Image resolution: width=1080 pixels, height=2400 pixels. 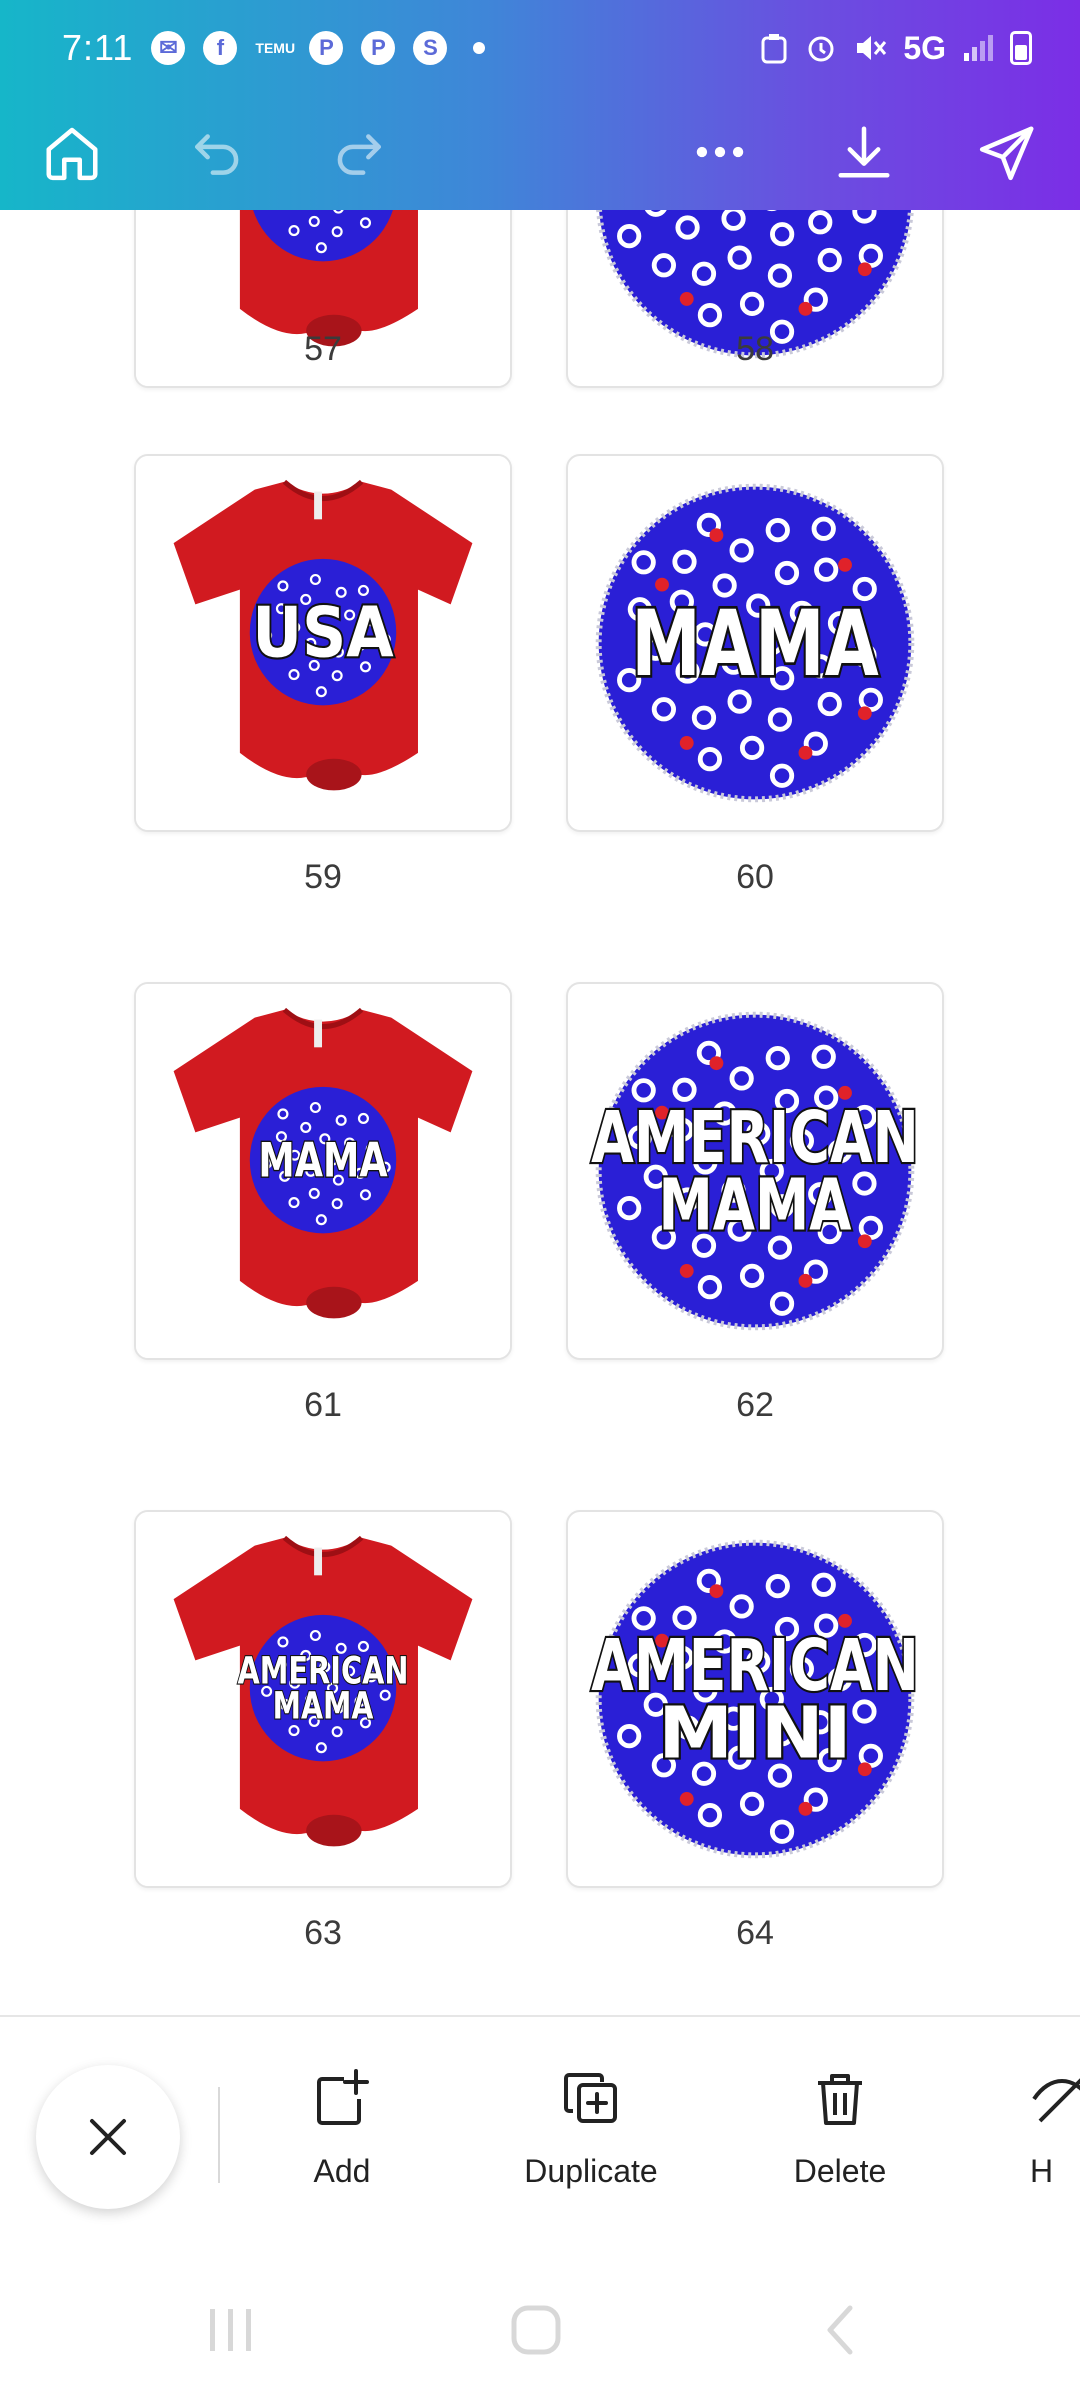 I want to click on back-button, so click(x=840, y=2330).